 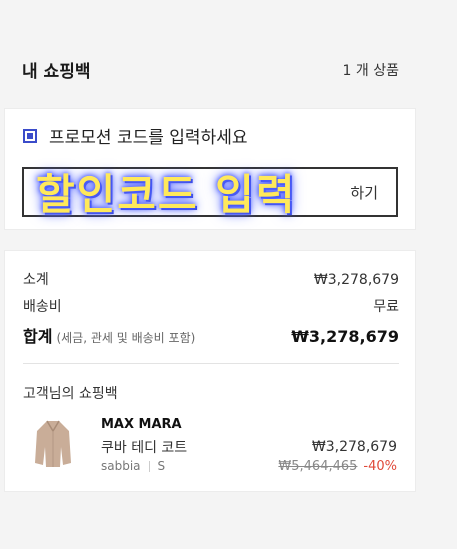 I want to click on product-size: S, so click(x=161, y=466).